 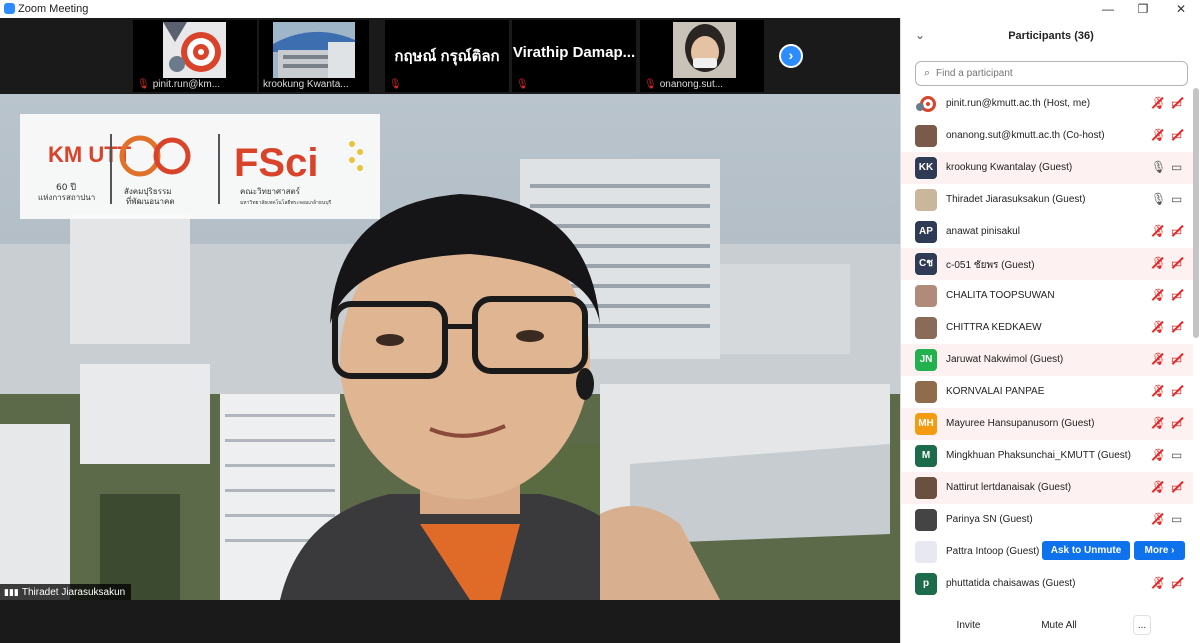 I want to click on meeting-controls-bar, so click(x=450, y=621).